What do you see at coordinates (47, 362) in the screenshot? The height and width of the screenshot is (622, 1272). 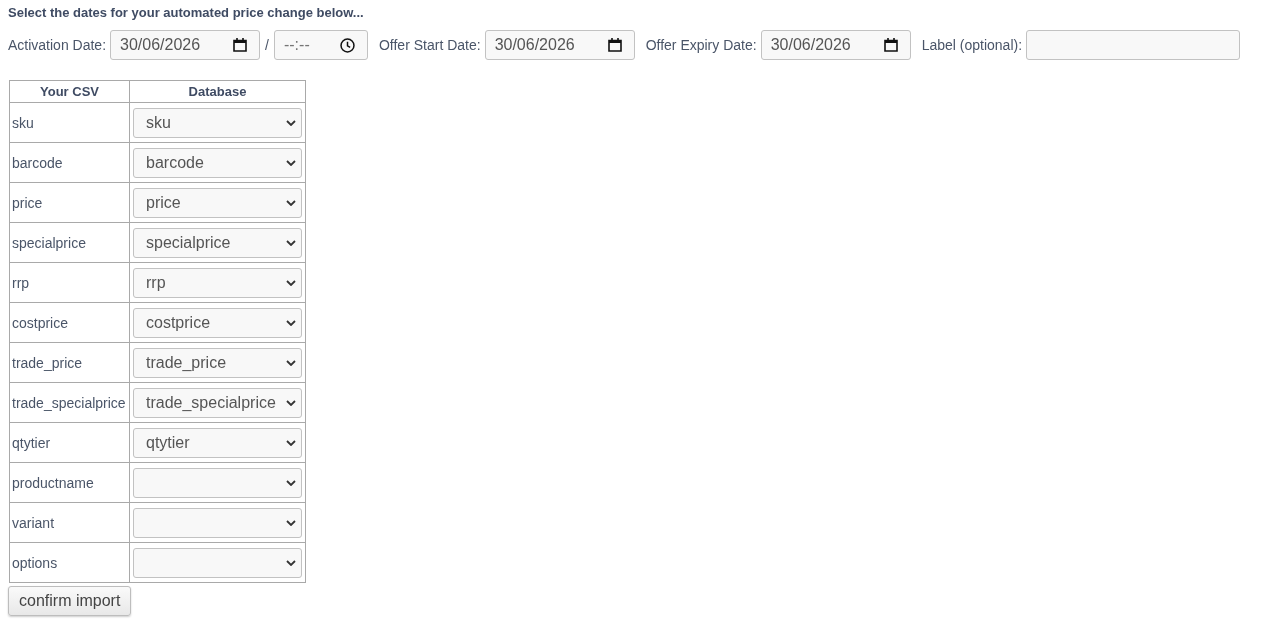 I see `csv-column-name: trade_price` at bounding box center [47, 362].